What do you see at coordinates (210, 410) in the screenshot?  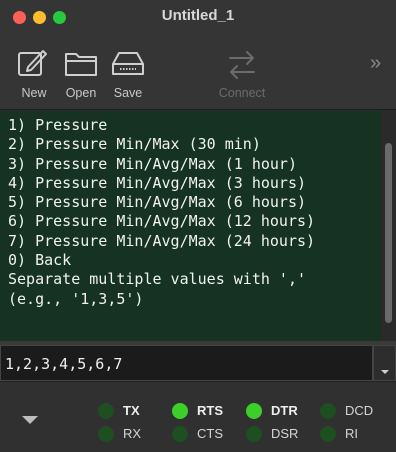 I see `rts-label: RTS` at bounding box center [210, 410].